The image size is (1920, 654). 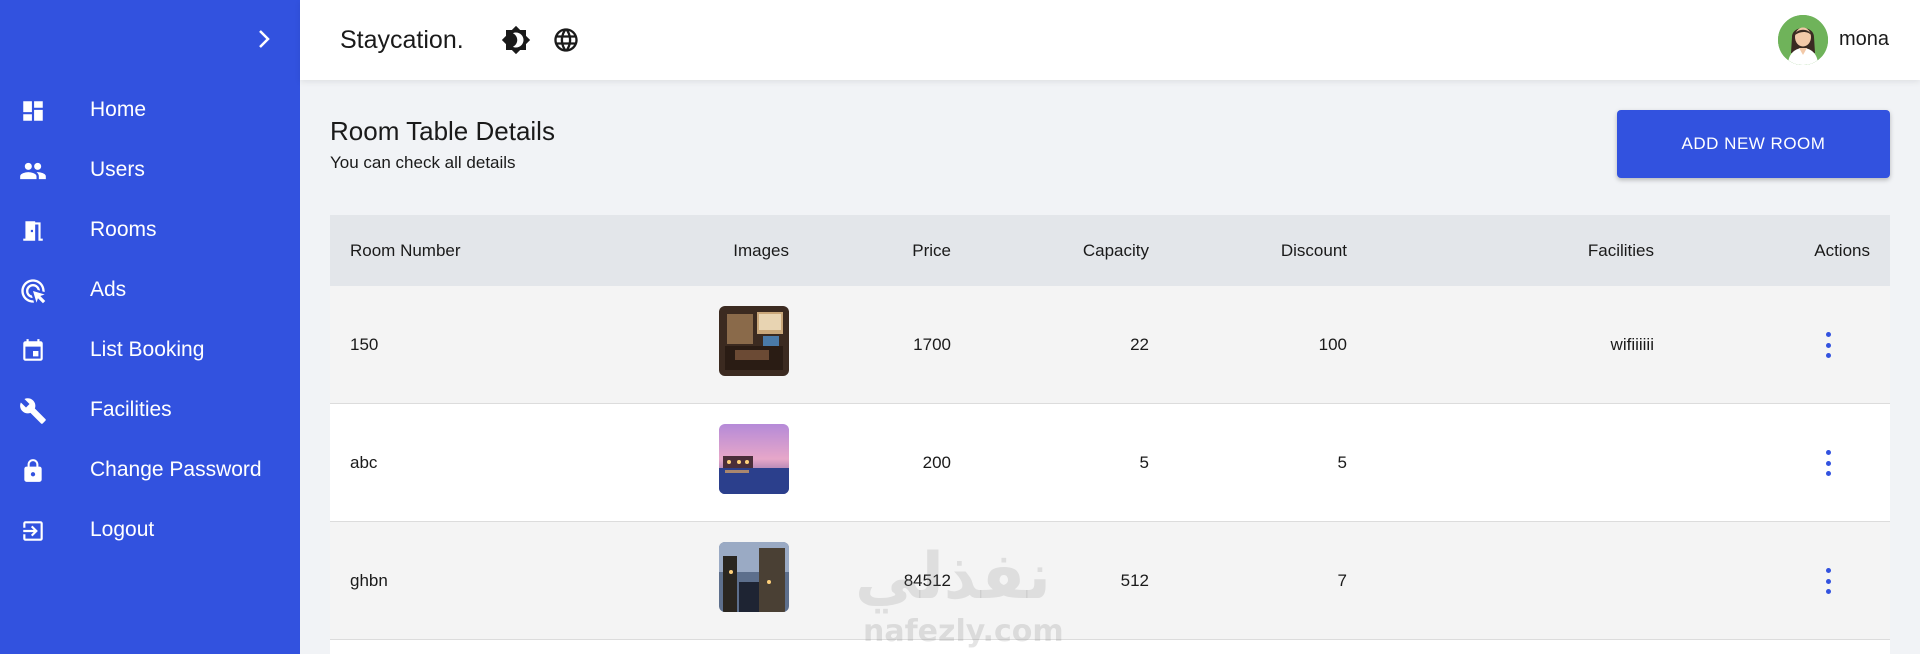 I want to click on sidebar-item-logout: Logout, so click(x=150, y=530).